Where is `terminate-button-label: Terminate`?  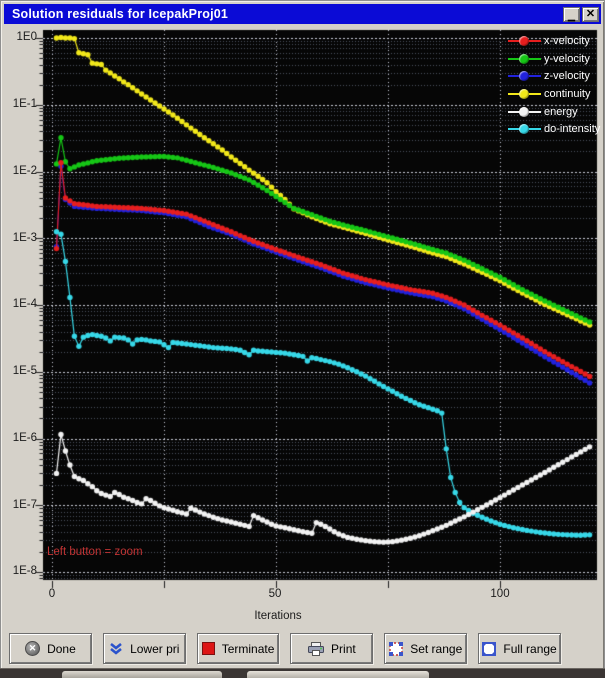
terminate-button-label: Terminate is located at coordinates (248, 648).